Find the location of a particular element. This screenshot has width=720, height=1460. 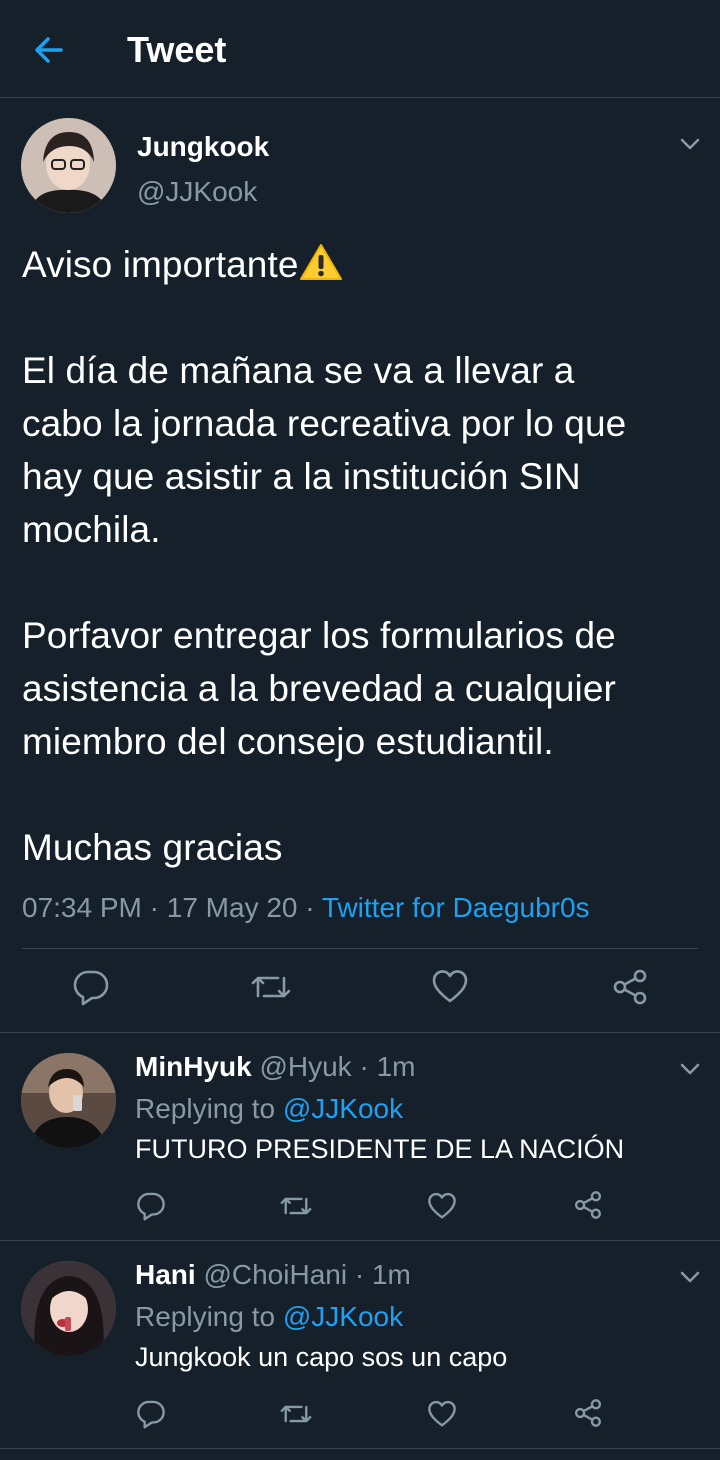

tweet-actions is located at coordinates (360, 991).